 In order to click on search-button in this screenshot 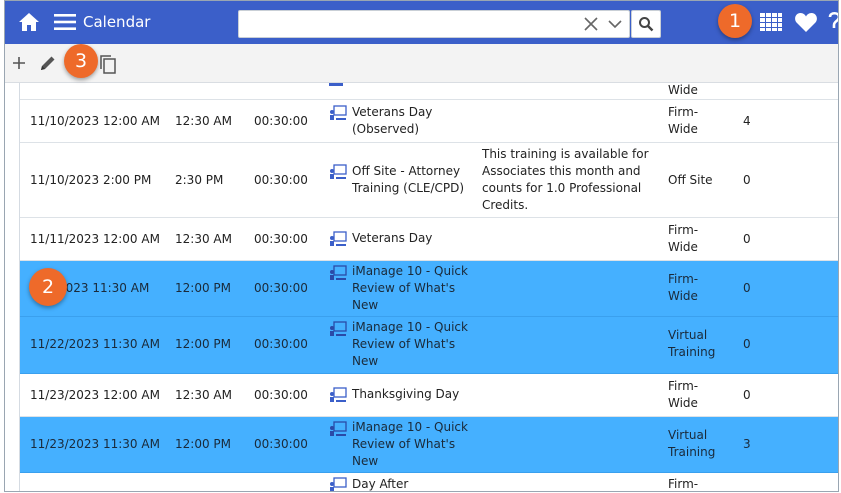, I will do `click(646, 24)`.